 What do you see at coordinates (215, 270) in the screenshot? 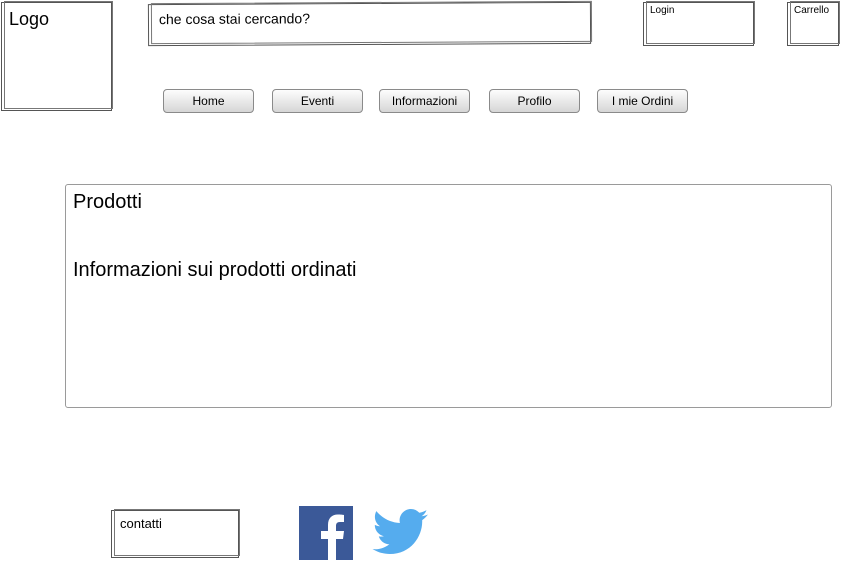
I see `panel-description: Informazioni sui prodotti ordinati` at bounding box center [215, 270].